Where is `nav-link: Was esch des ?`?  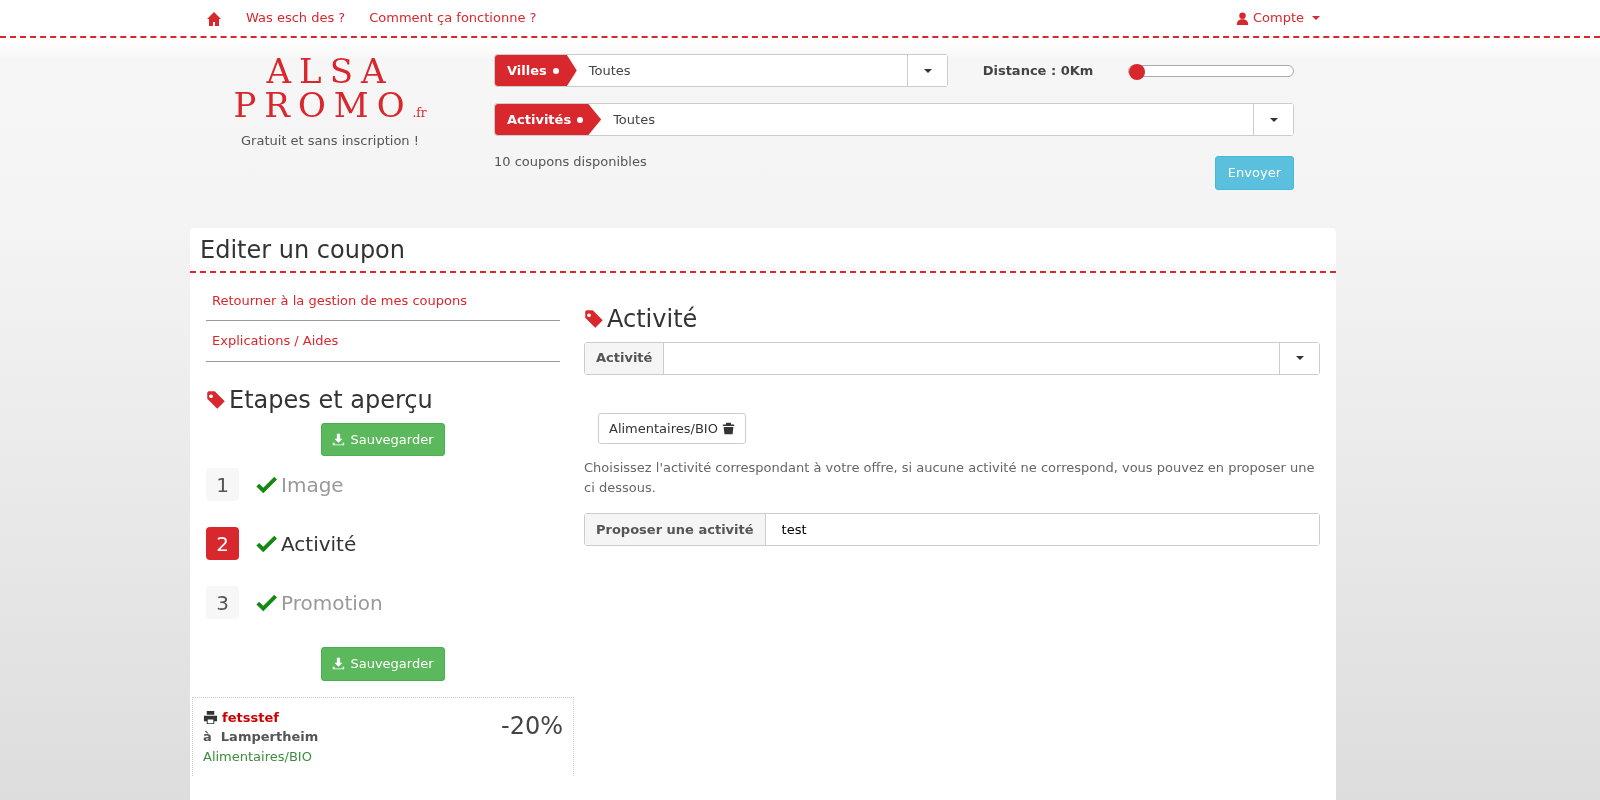
nav-link: Was esch des ? is located at coordinates (296, 18).